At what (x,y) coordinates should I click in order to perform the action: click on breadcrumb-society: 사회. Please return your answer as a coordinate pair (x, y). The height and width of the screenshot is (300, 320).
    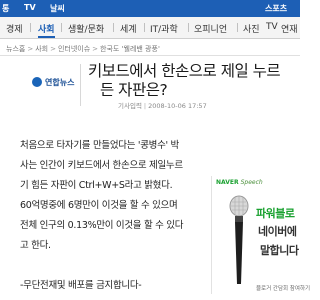
    Looking at the image, I should click on (41, 49).